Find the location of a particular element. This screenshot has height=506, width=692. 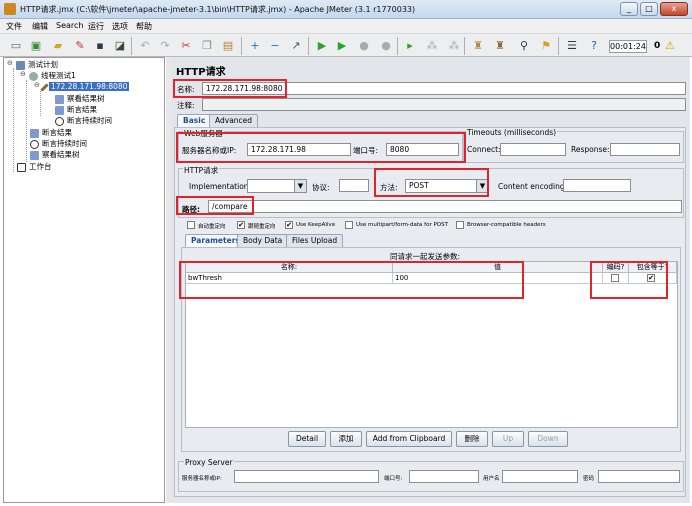

add-from-clipboard-button: Add from Clipboard is located at coordinates (409, 439).